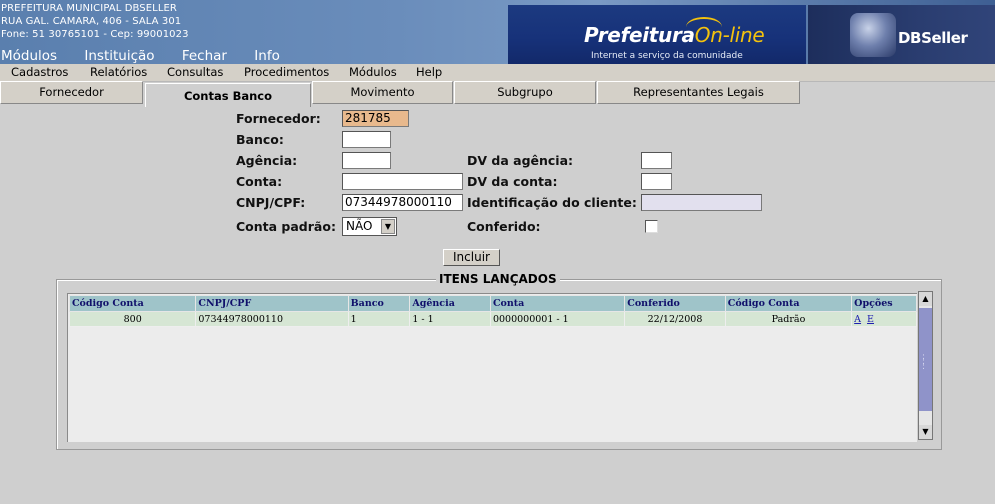 The height and width of the screenshot is (504, 995). I want to click on grid-vertical-scrollbar: ▲ ::: ▼, so click(925, 365).